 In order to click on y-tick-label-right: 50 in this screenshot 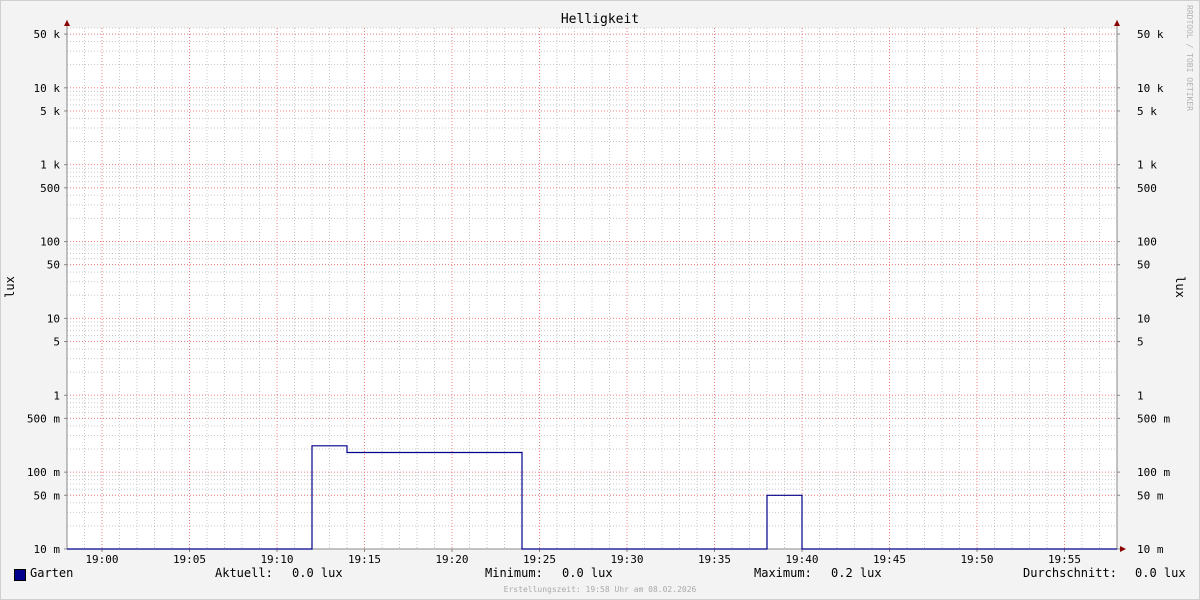, I will do `click(1143, 265)`.